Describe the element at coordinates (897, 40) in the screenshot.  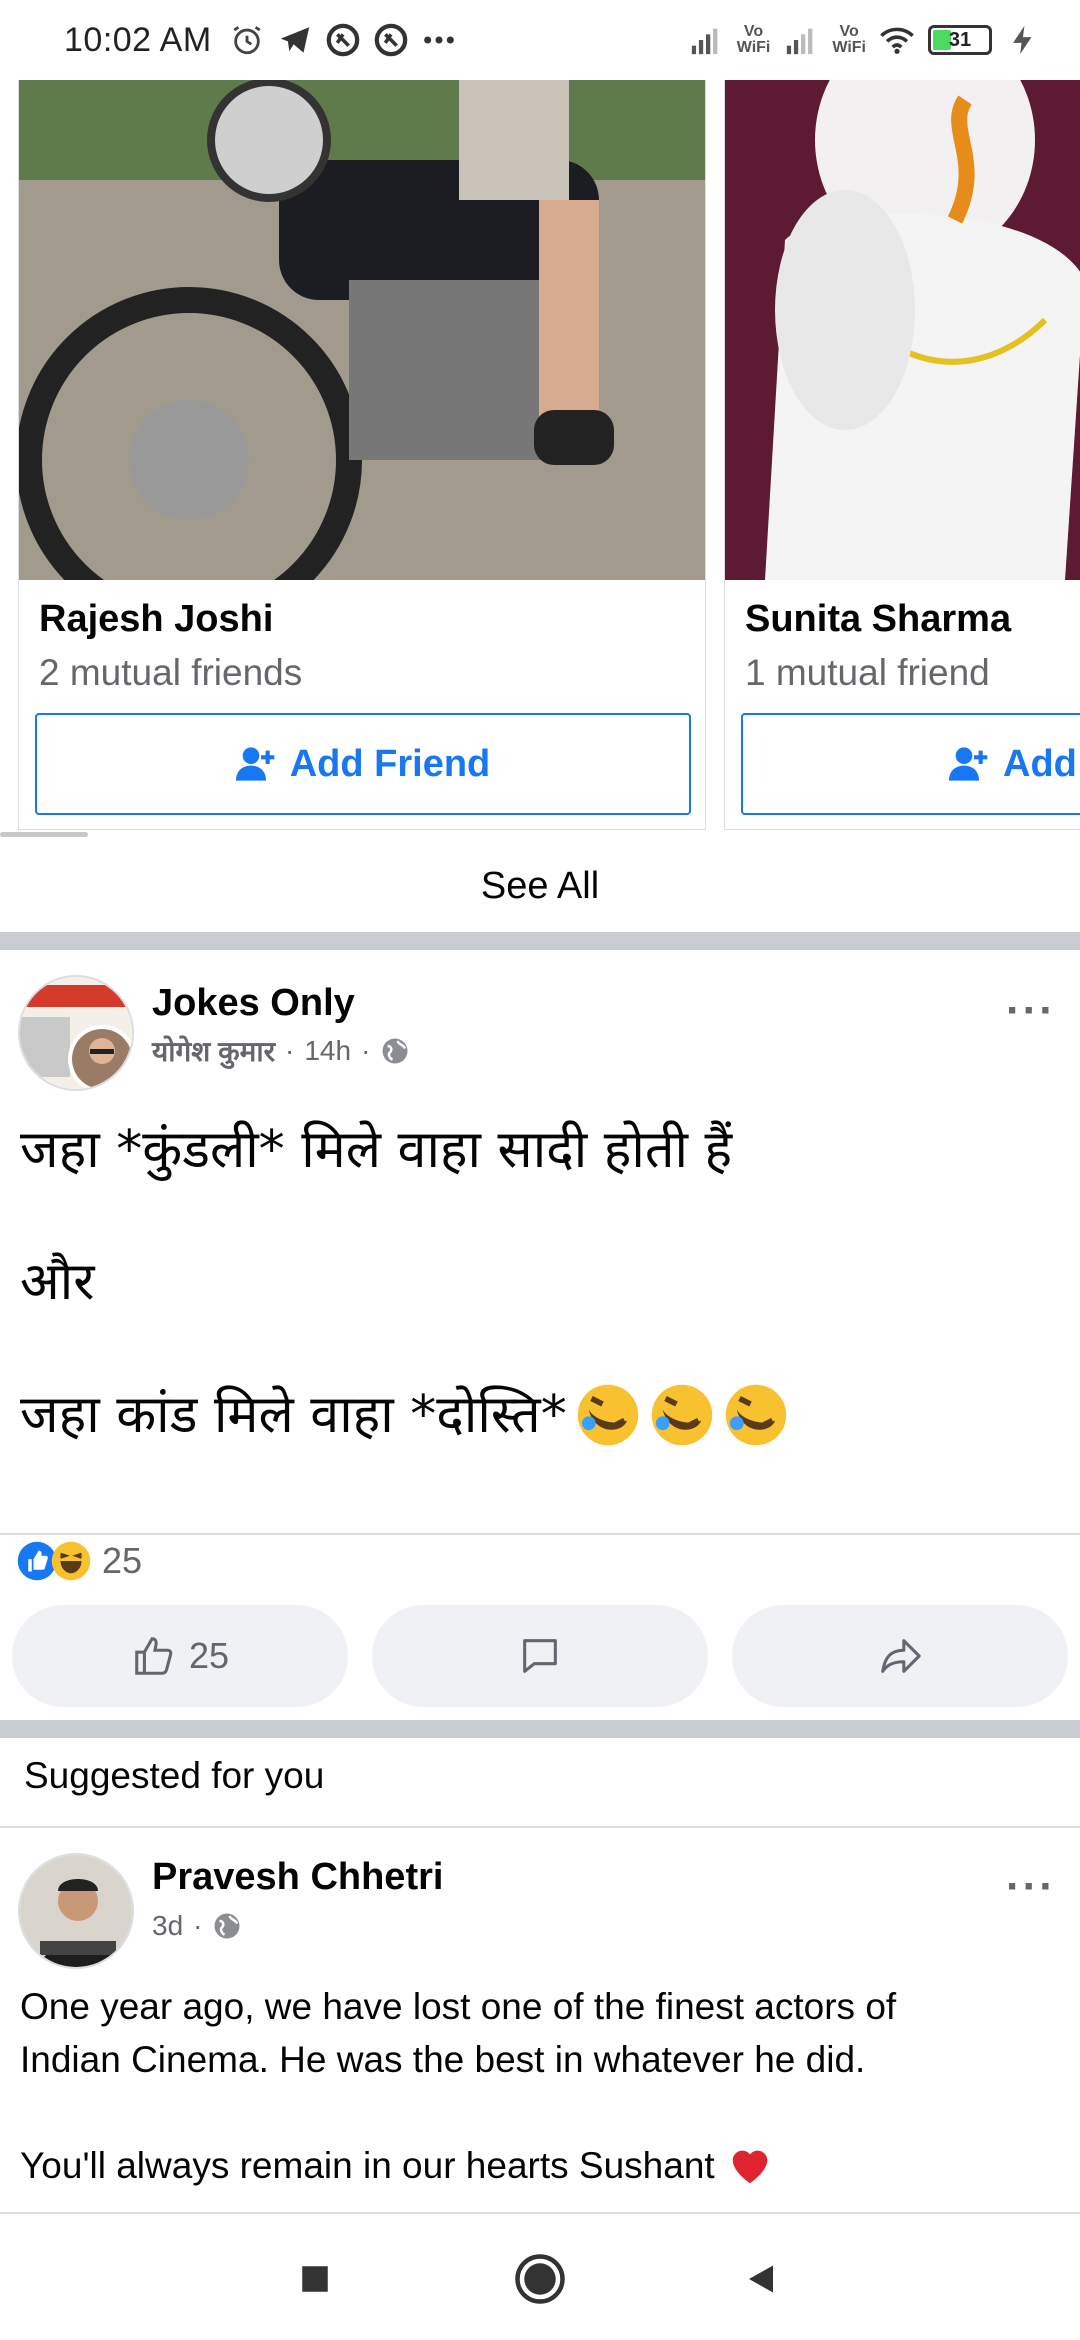
I see `wifi-icon` at that location.